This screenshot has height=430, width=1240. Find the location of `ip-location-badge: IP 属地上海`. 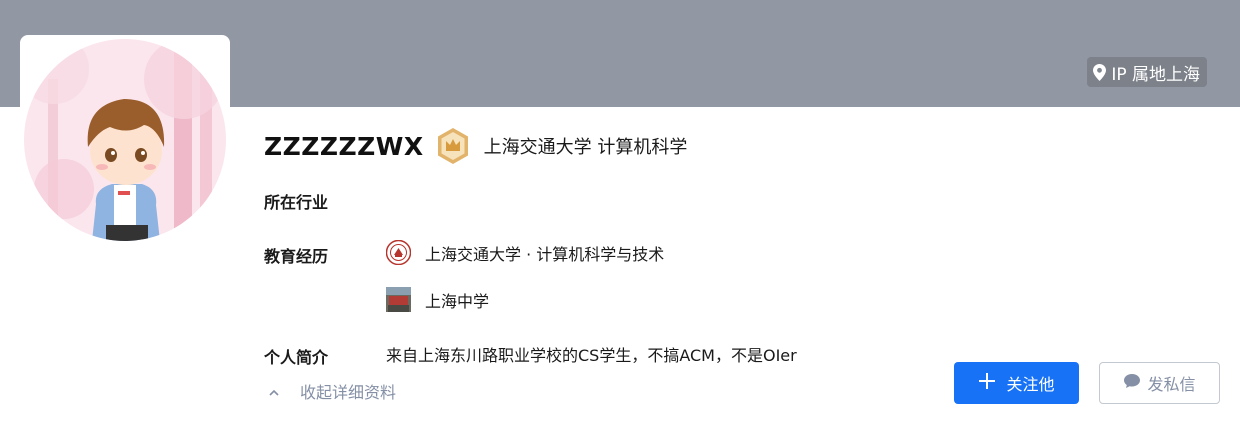

ip-location-badge: IP 属地上海 is located at coordinates (1147, 72).